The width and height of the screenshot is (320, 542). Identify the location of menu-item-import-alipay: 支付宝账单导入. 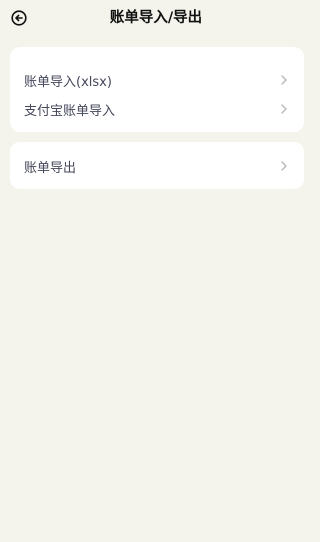
(157, 109).